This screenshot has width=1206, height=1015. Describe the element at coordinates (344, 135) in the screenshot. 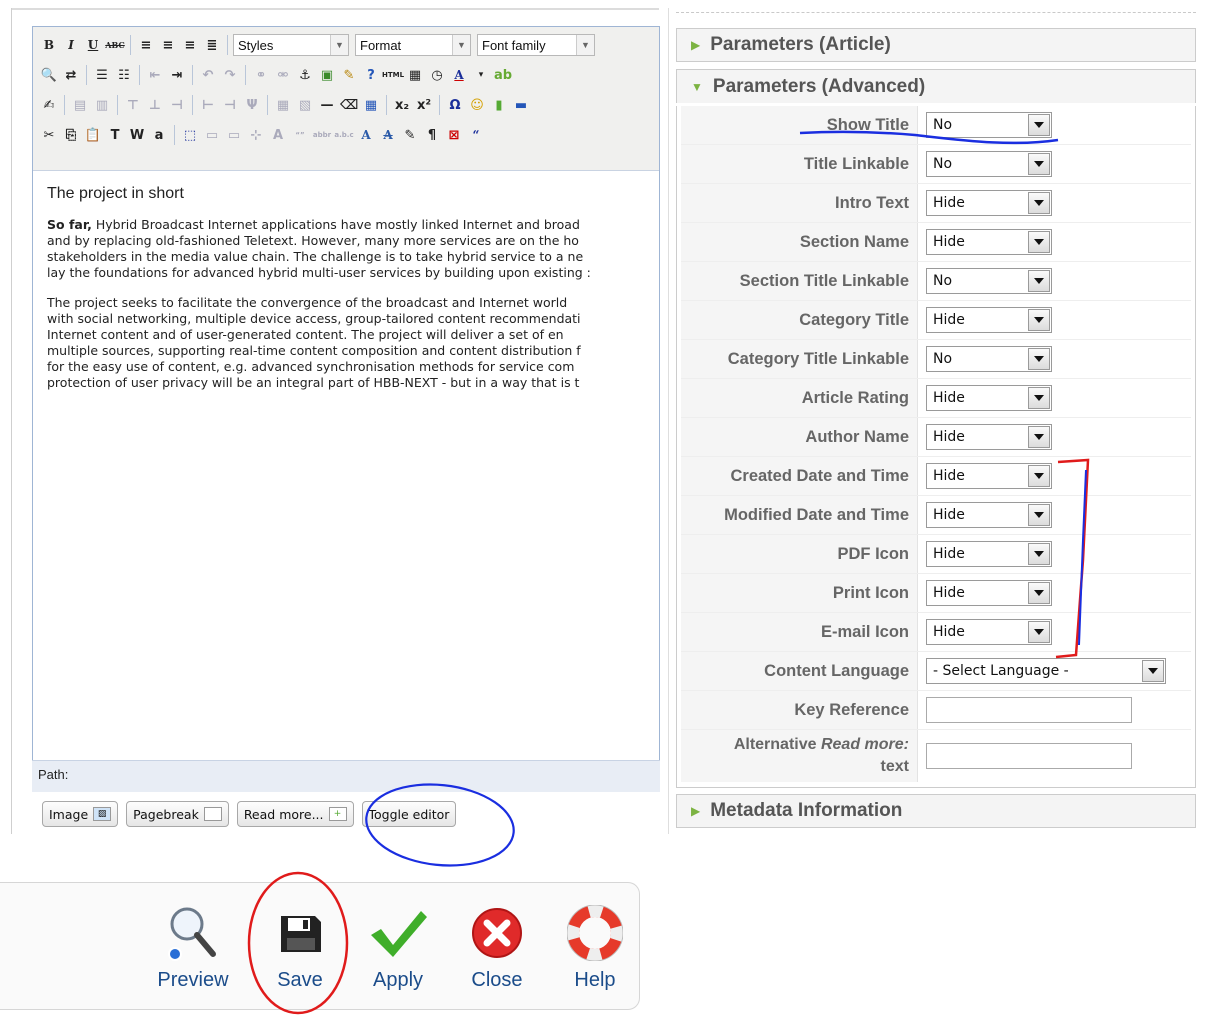

I see `acronym-icon: a.b.c` at that location.